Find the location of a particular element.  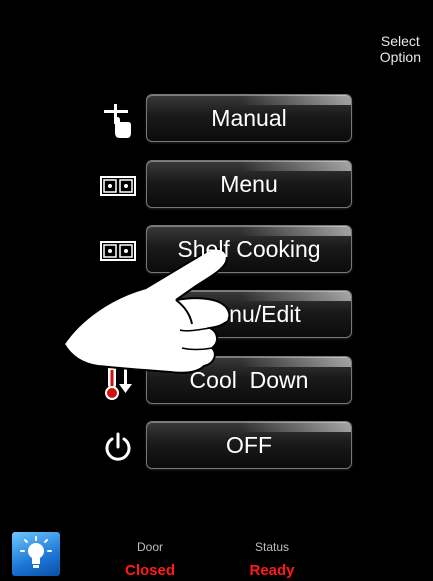

shelf-grid-icon is located at coordinates (118, 251).